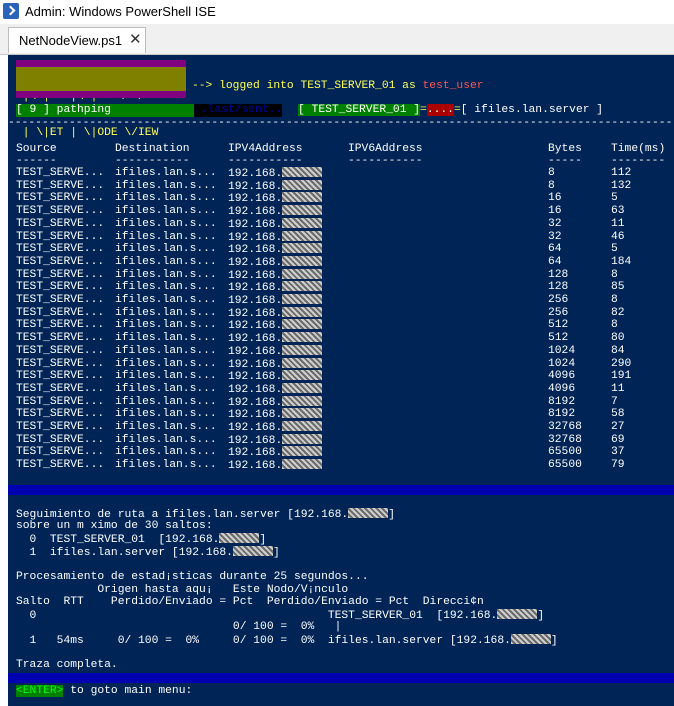 This screenshot has width=674, height=706. I want to click on hop-0-text: 0 TEST_SERVER_01 [192.168., so click(118, 540).